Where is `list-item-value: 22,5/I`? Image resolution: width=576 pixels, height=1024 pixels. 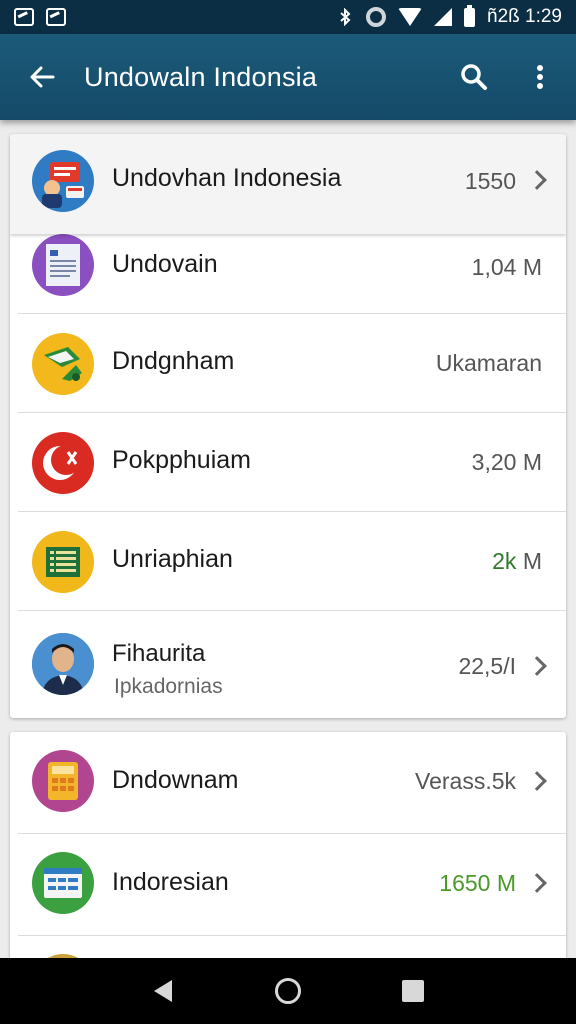
list-item-value: 22,5/I is located at coordinates (487, 666).